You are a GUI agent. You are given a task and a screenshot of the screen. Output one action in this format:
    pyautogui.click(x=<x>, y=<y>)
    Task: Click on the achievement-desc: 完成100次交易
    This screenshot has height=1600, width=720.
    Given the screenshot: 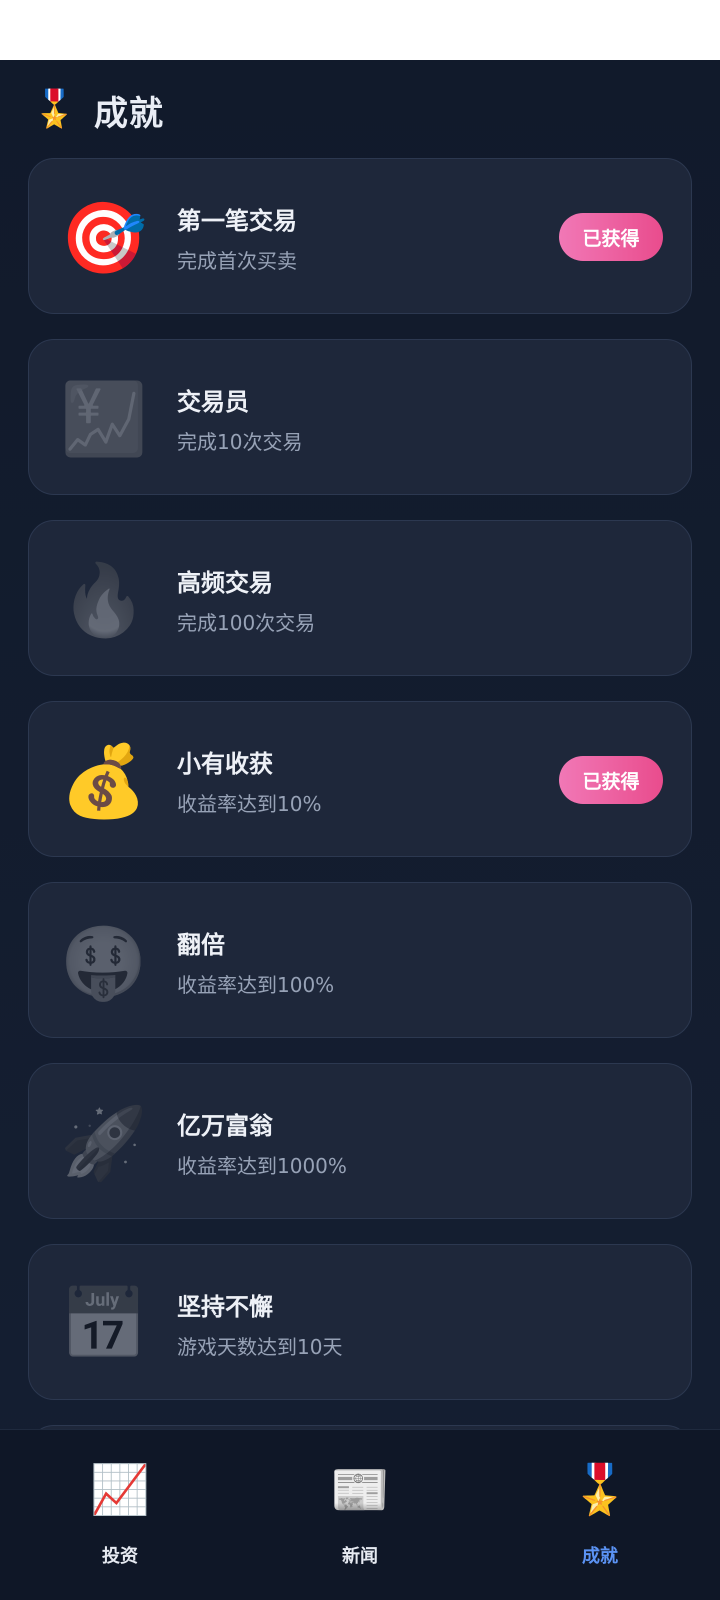 What is the action you would take?
    pyautogui.click(x=246, y=623)
    